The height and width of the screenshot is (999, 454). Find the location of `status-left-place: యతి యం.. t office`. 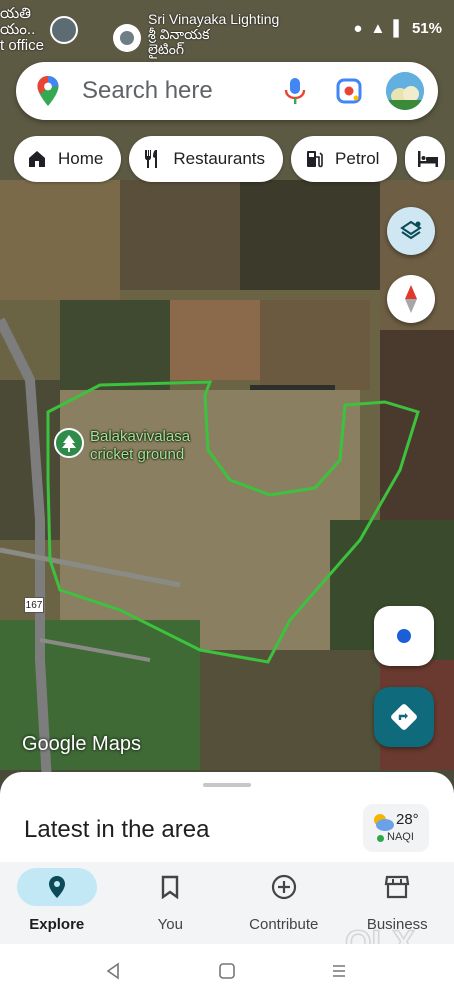

status-left-place: యతి యం.. t office is located at coordinates (22, 29).